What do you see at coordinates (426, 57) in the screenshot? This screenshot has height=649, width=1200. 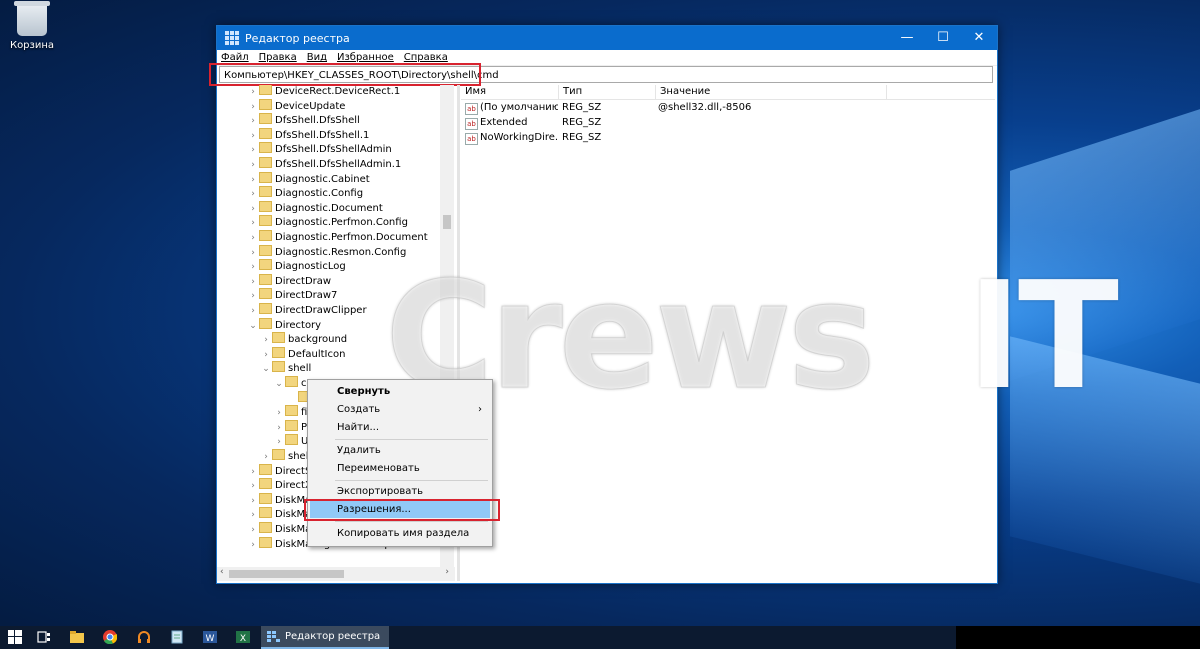 I see `menu-help: Справка` at bounding box center [426, 57].